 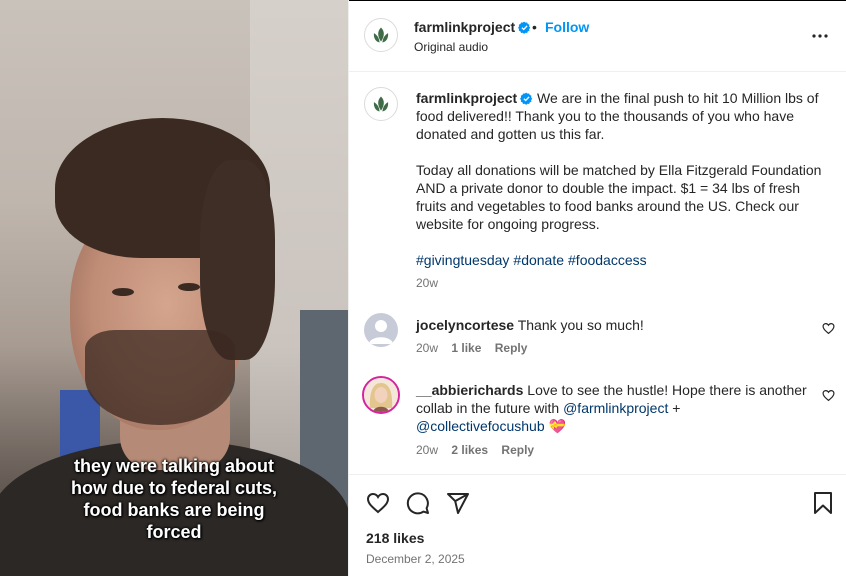 I want to click on comment-meta: 20w 1 like Reply, so click(x=471, y=348).